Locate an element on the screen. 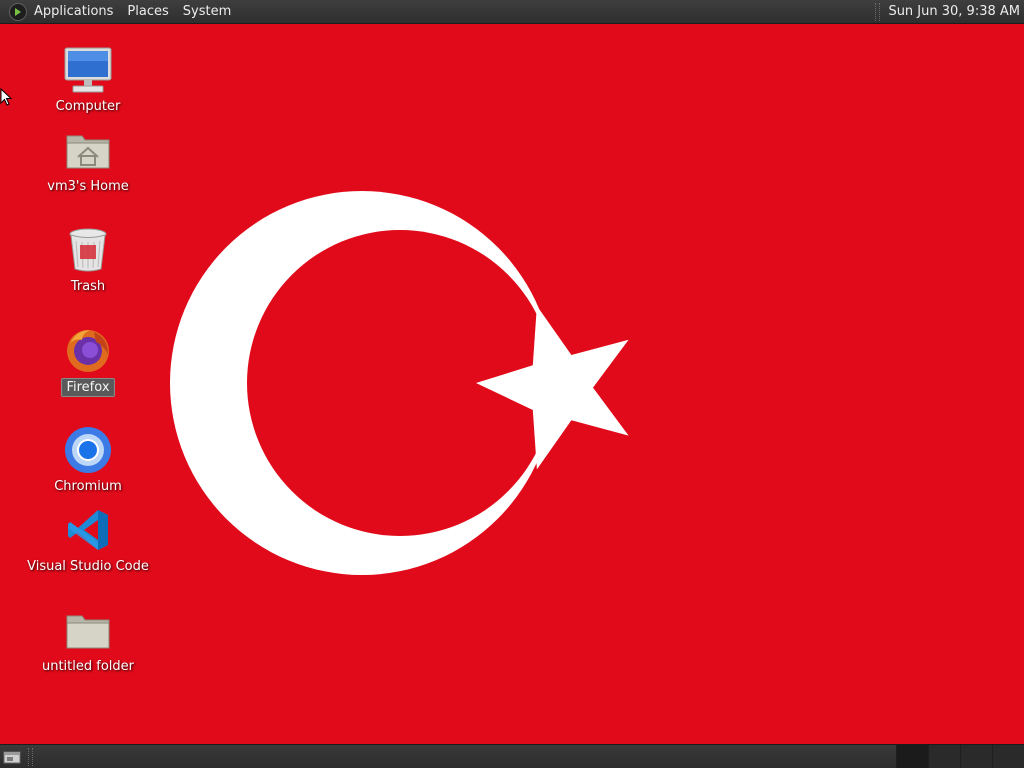 This screenshot has height=768, width=1024. firefox-icon is located at coordinates (88, 350).